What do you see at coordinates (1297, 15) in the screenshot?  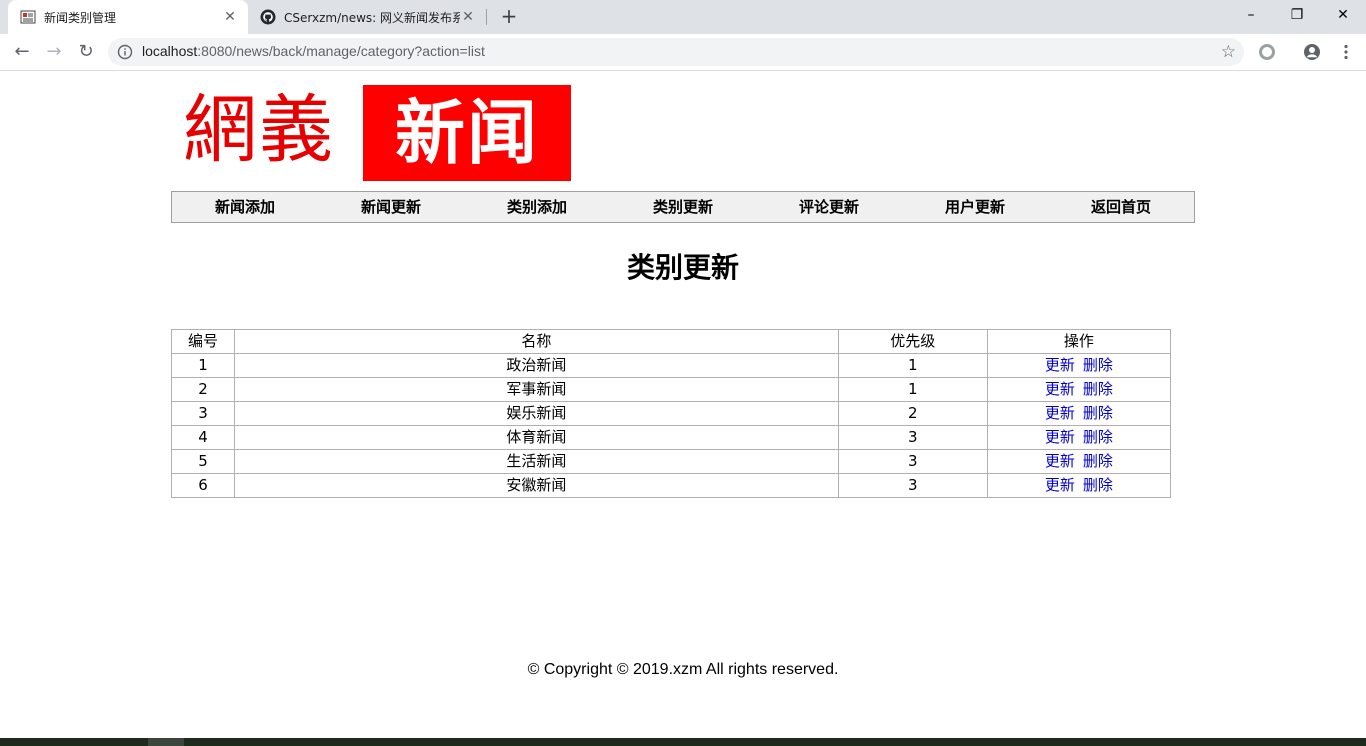 I see `restore-button: ❐` at bounding box center [1297, 15].